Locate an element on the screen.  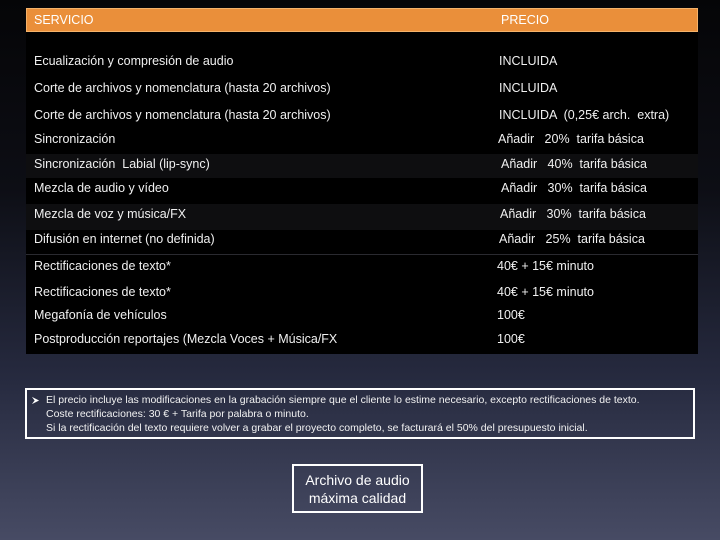
badge-line-2: máxima calidad is located at coordinates (357, 498).